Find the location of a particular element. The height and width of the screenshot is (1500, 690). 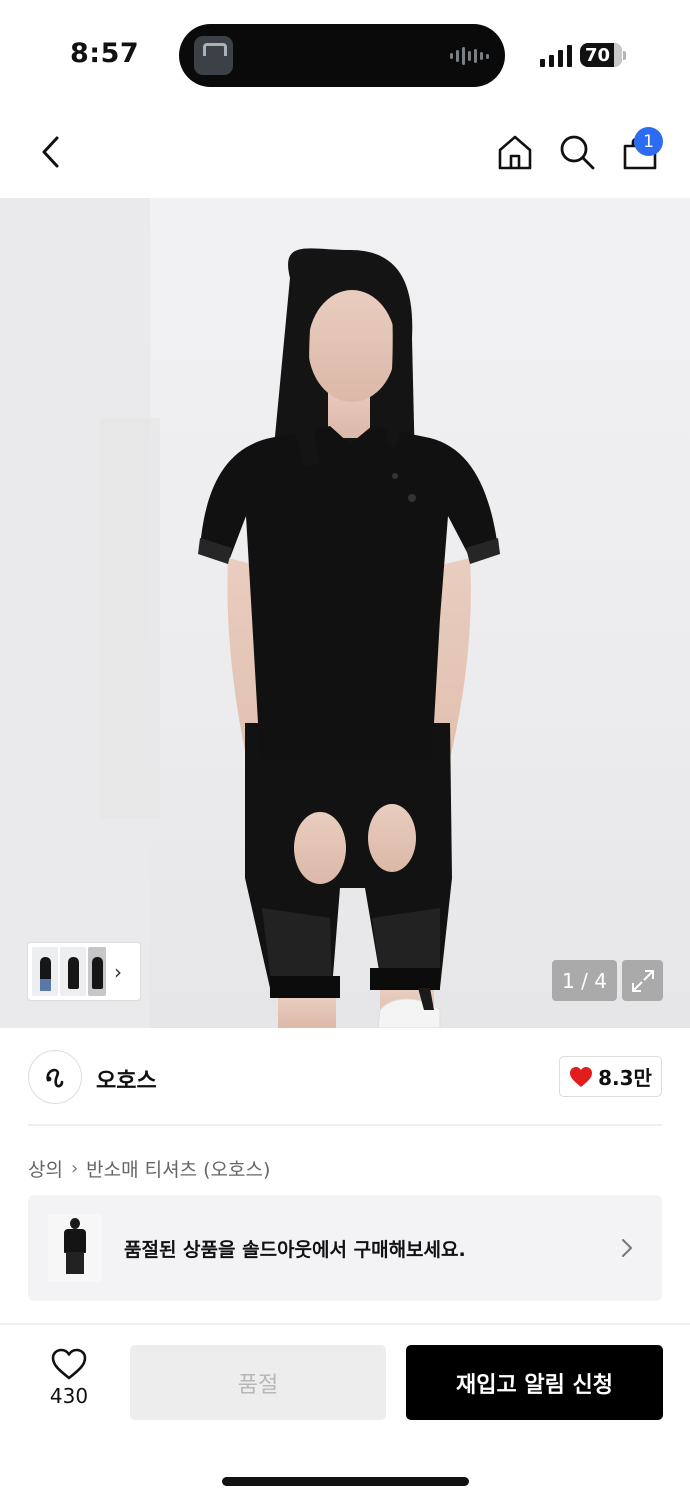

now-playing-thumbnail is located at coordinates (213, 55).